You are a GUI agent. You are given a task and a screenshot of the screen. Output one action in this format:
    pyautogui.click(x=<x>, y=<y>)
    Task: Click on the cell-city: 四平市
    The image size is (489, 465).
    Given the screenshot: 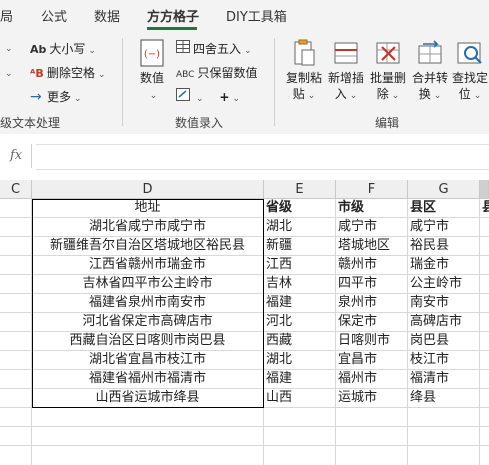 What is the action you would take?
    pyautogui.click(x=372, y=284)
    